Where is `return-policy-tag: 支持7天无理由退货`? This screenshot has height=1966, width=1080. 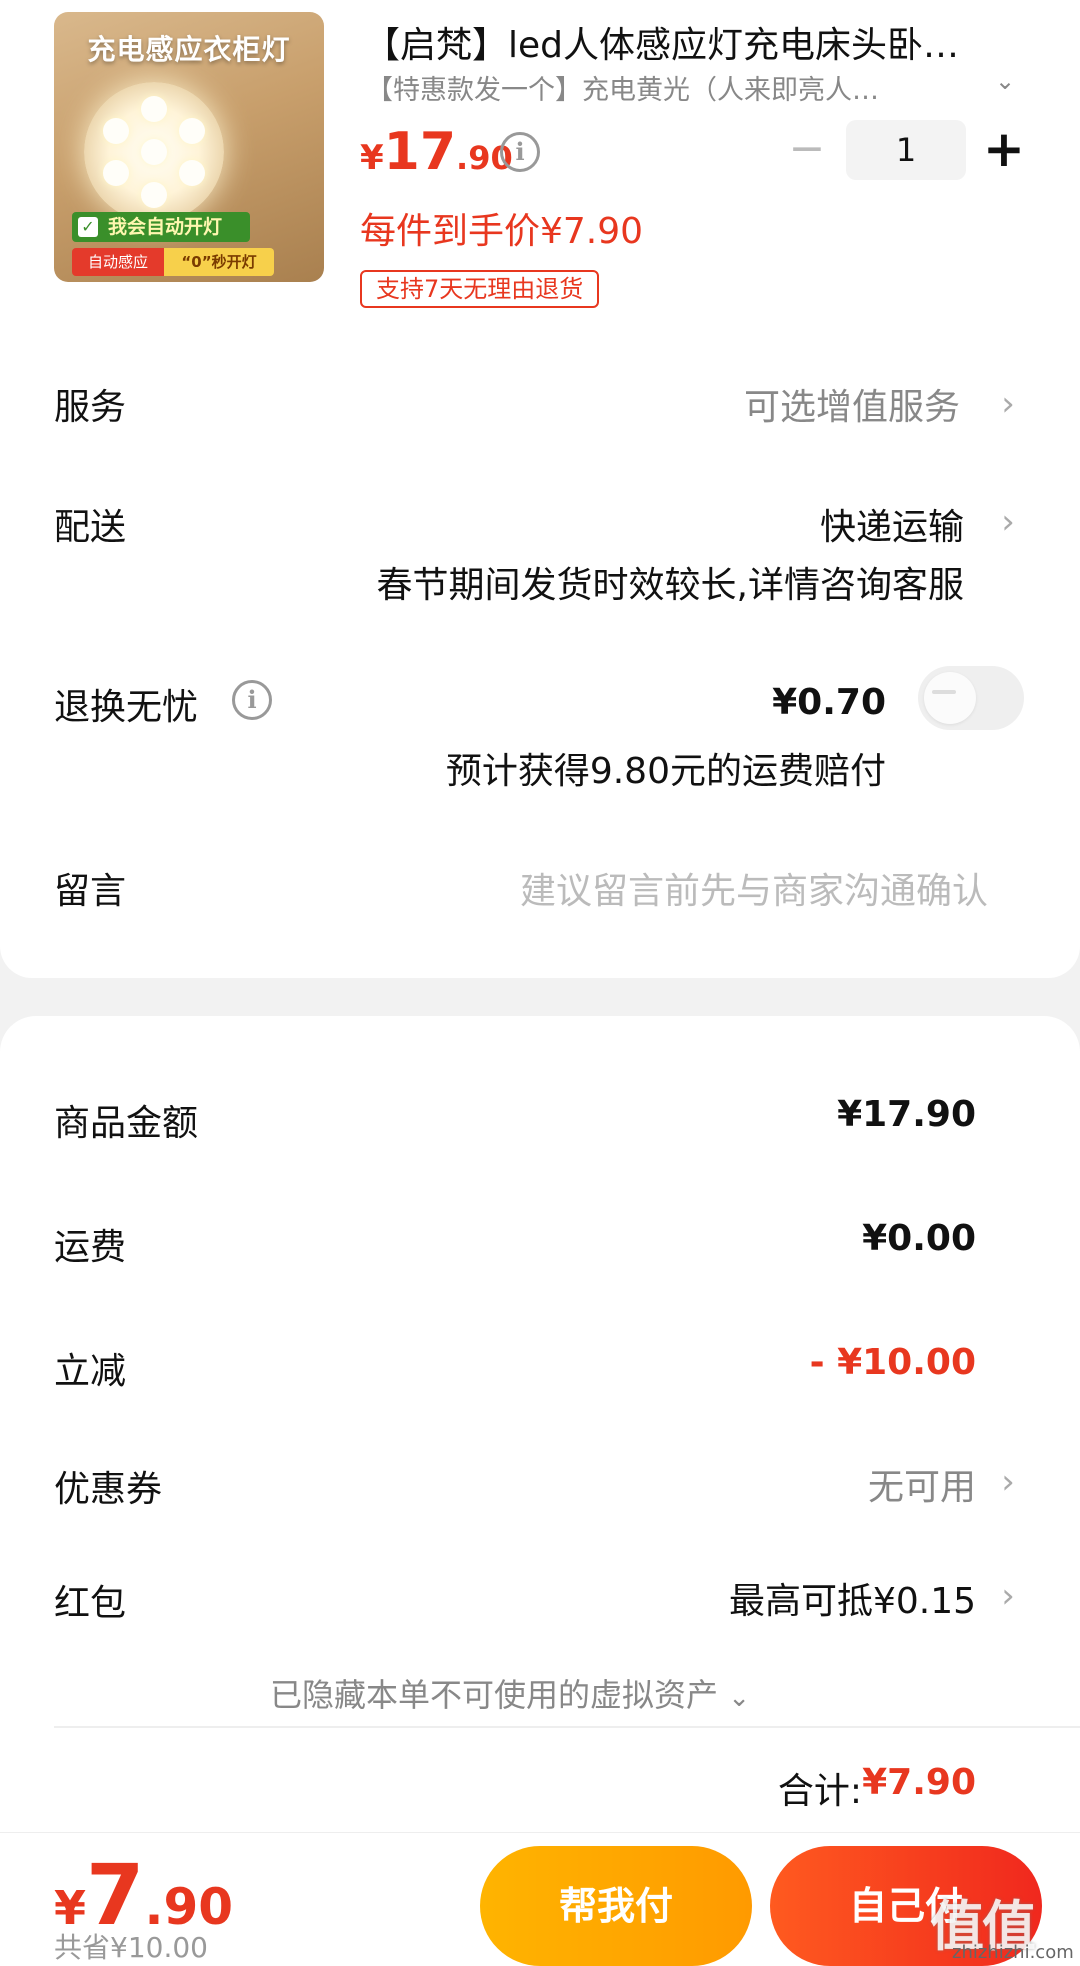
return-policy-tag: 支持7天无理由退货 is located at coordinates (480, 289).